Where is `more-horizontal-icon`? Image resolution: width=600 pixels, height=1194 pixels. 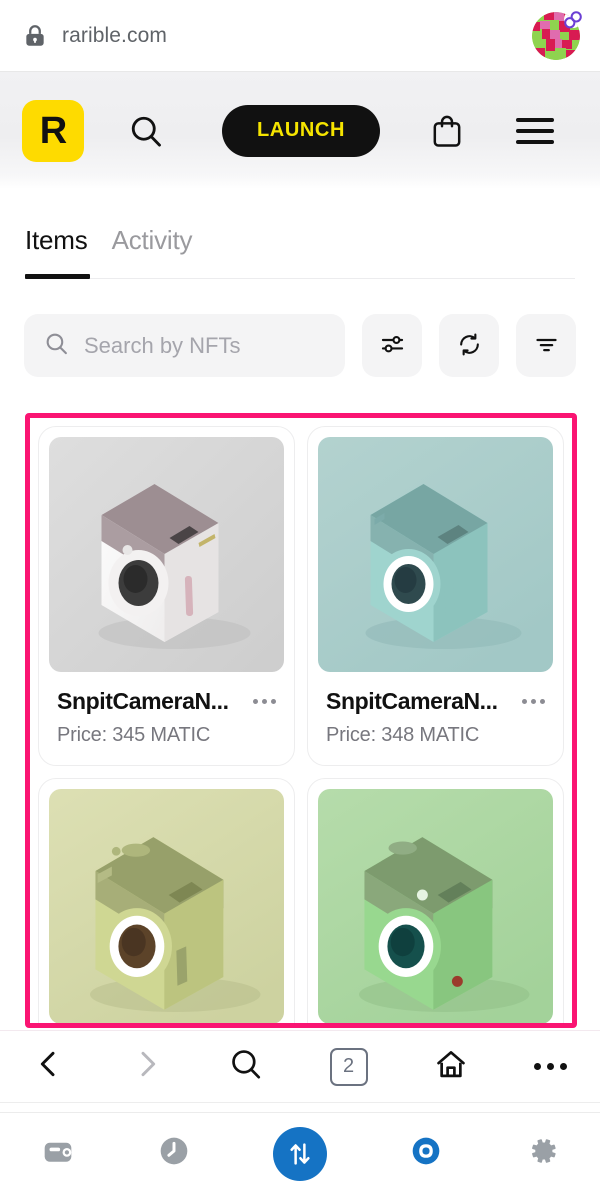
more-horizontal-icon is located at coordinates (550, 1066).